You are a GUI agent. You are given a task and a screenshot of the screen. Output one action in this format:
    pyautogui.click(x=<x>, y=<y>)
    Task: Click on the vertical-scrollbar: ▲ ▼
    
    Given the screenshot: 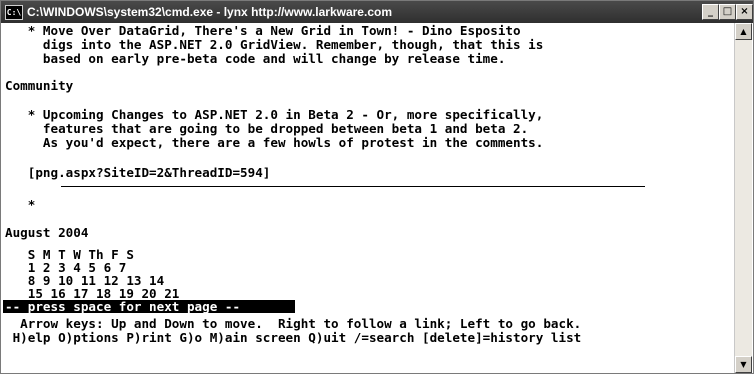 What is the action you would take?
    pyautogui.click(x=743, y=198)
    